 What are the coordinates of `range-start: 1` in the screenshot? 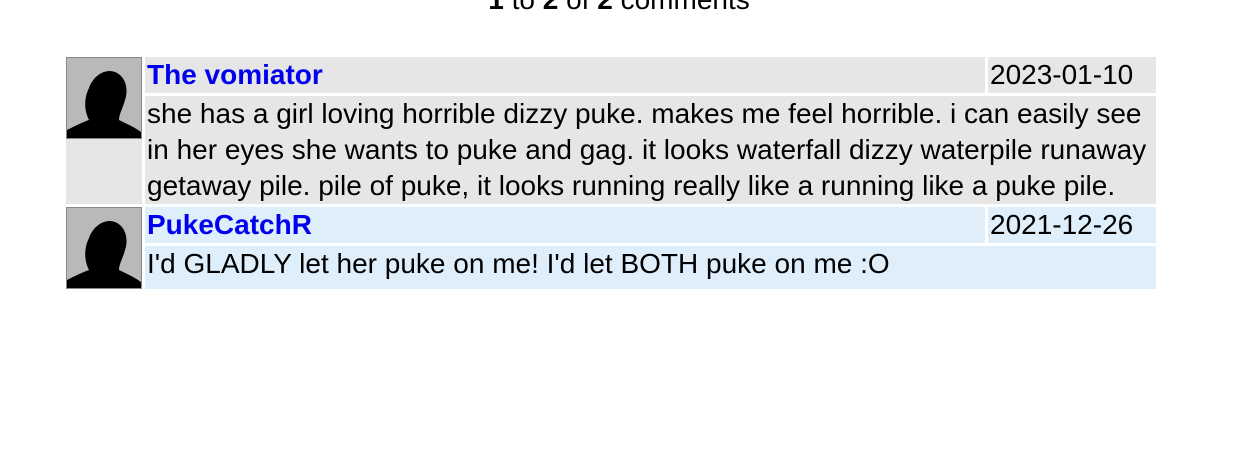 It's located at (496, 7).